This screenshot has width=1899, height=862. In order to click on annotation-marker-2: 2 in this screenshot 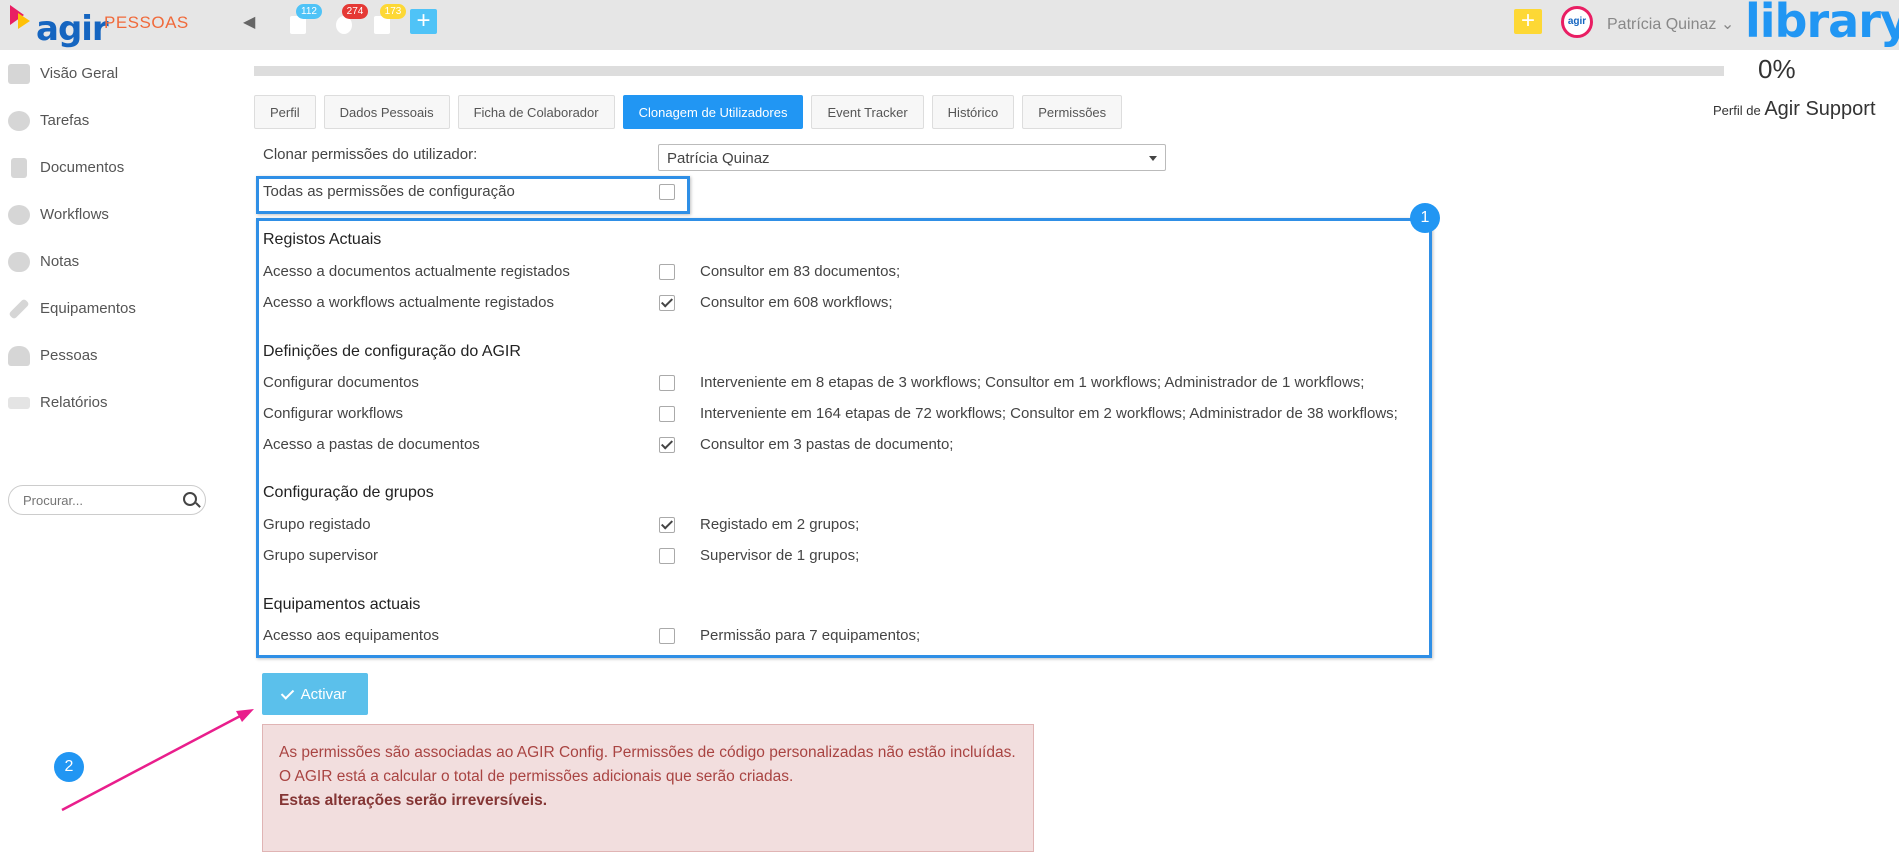, I will do `click(69, 767)`.